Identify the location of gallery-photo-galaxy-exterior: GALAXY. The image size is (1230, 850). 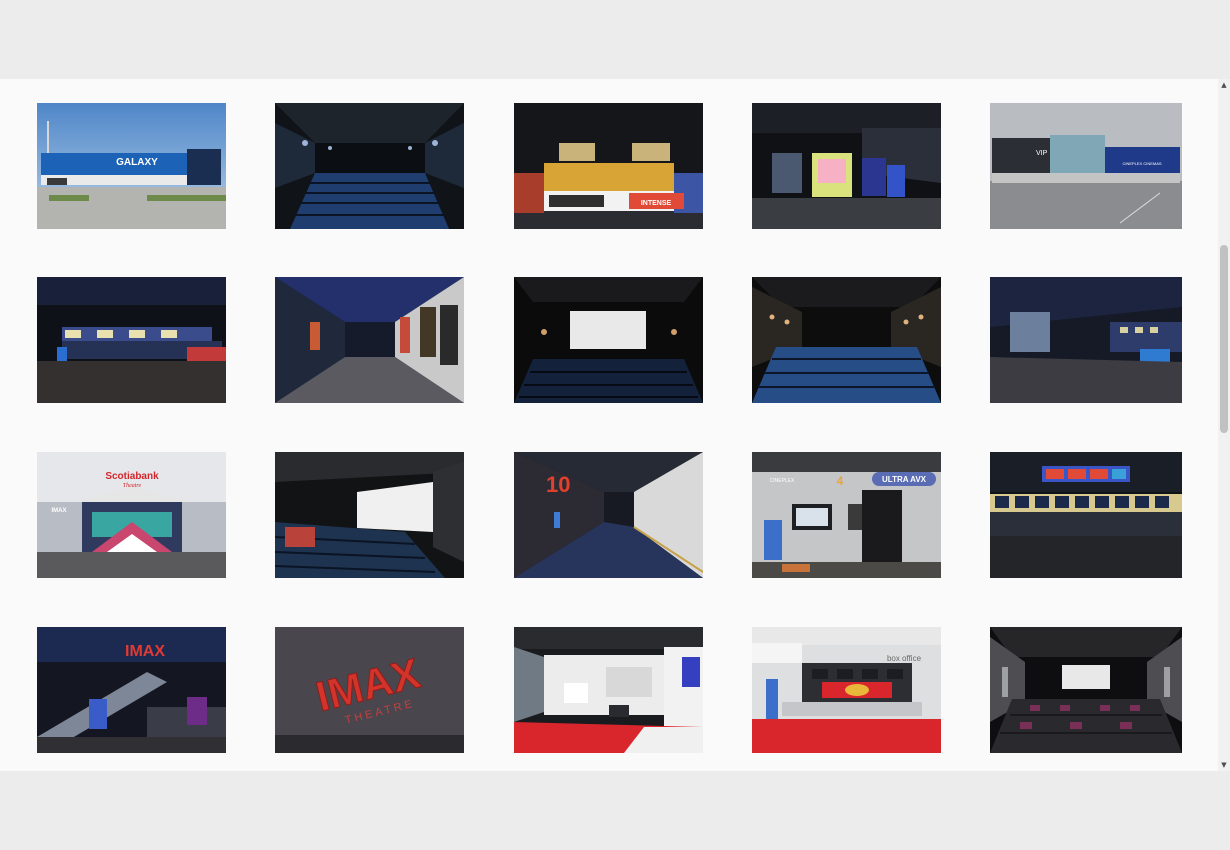
(131, 166).